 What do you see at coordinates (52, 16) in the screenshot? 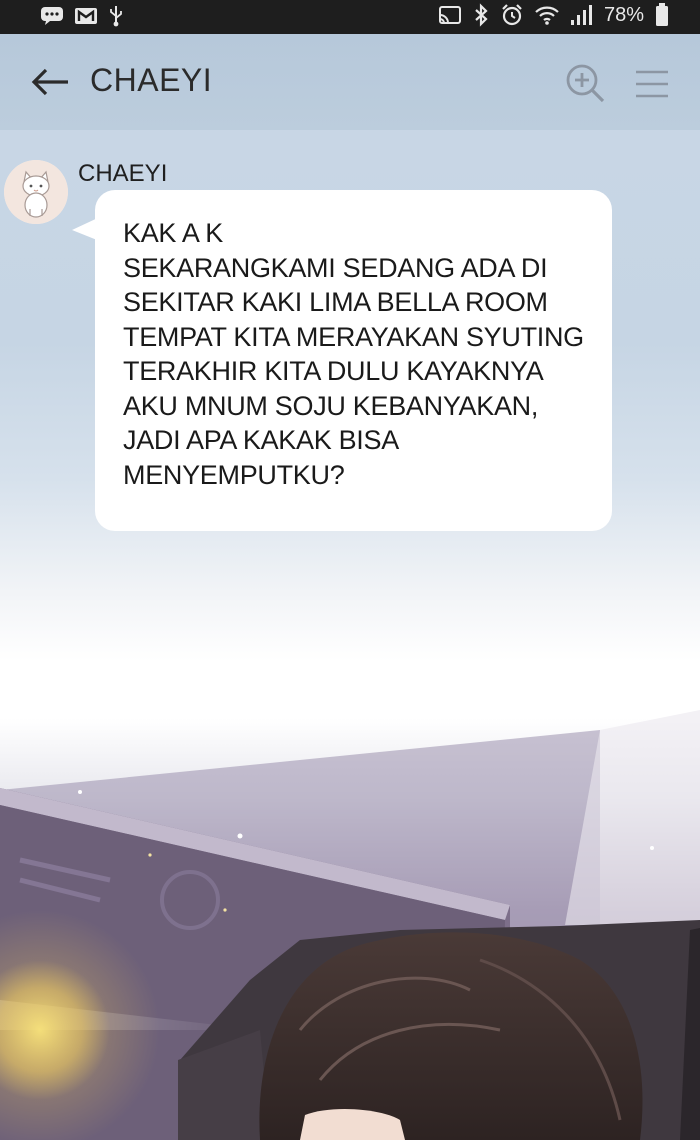
I see `chat-icon` at bounding box center [52, 16].